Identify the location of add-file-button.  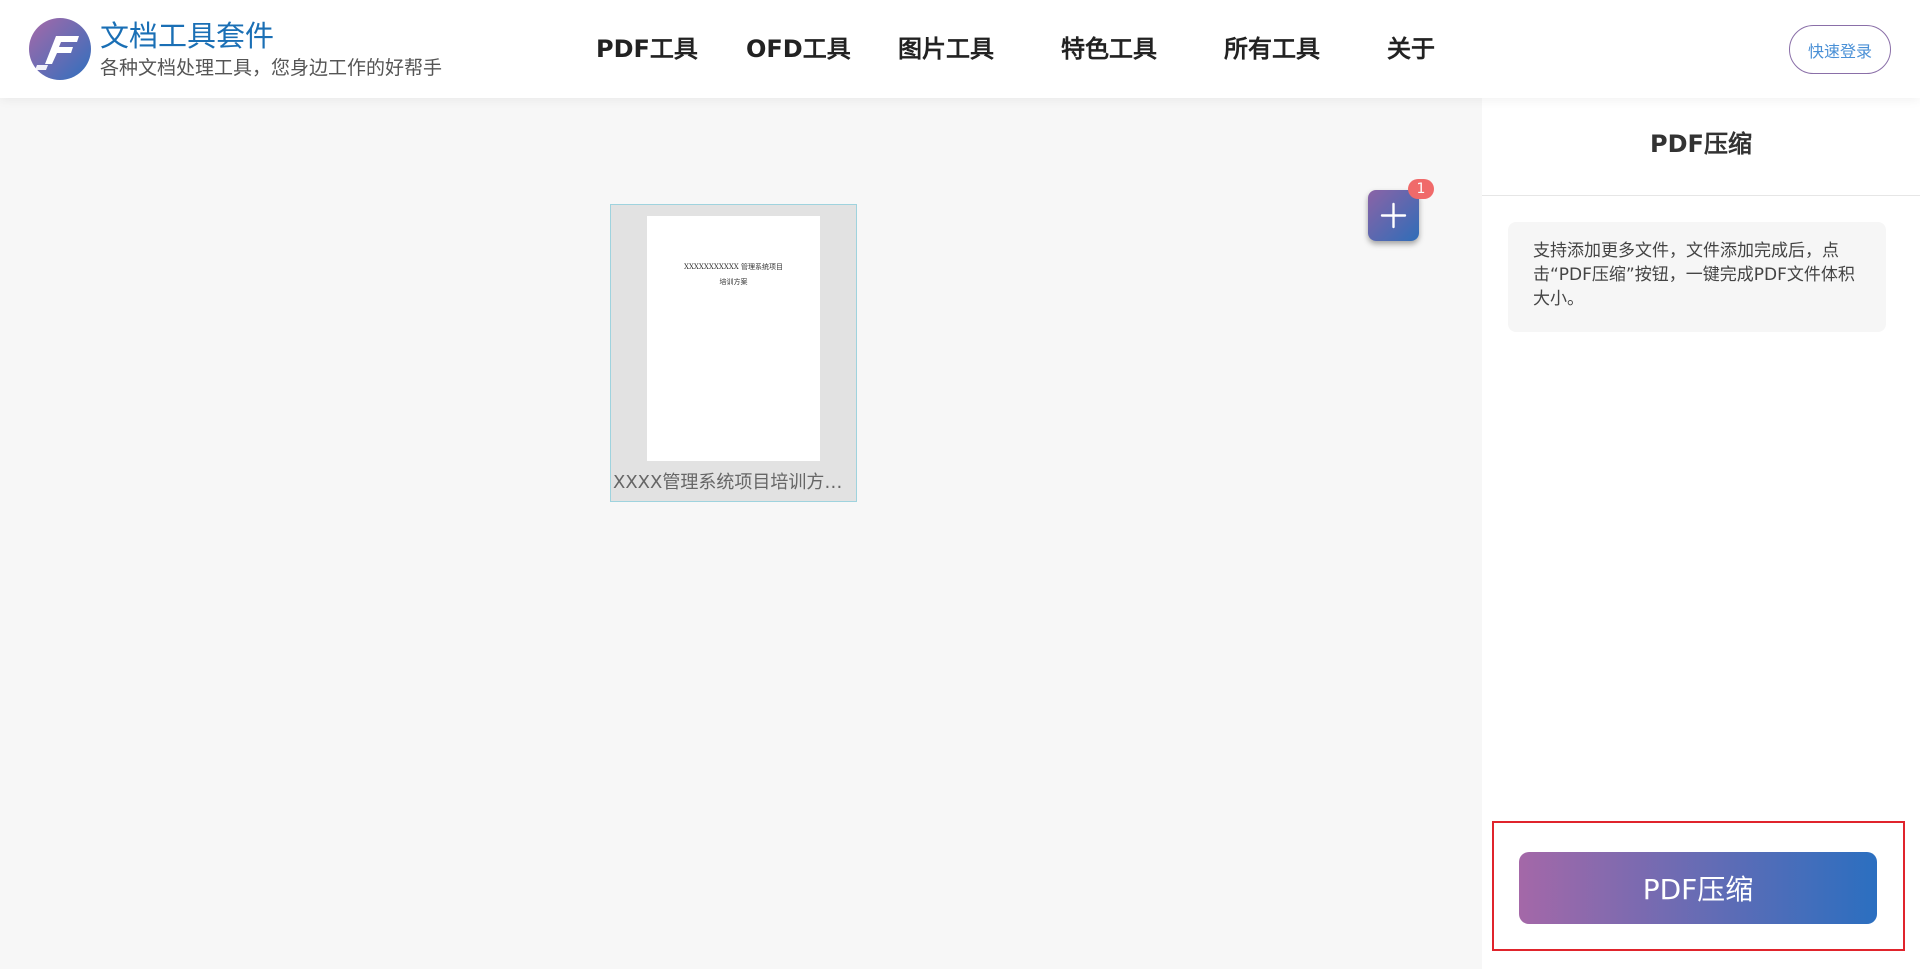
(1393, 215).